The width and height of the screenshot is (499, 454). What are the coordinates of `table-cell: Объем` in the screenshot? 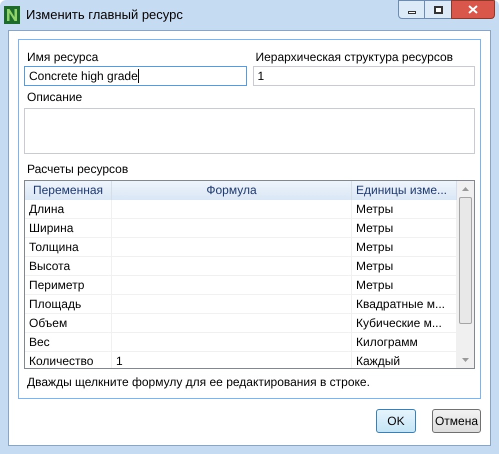 It's located at (68, 323).